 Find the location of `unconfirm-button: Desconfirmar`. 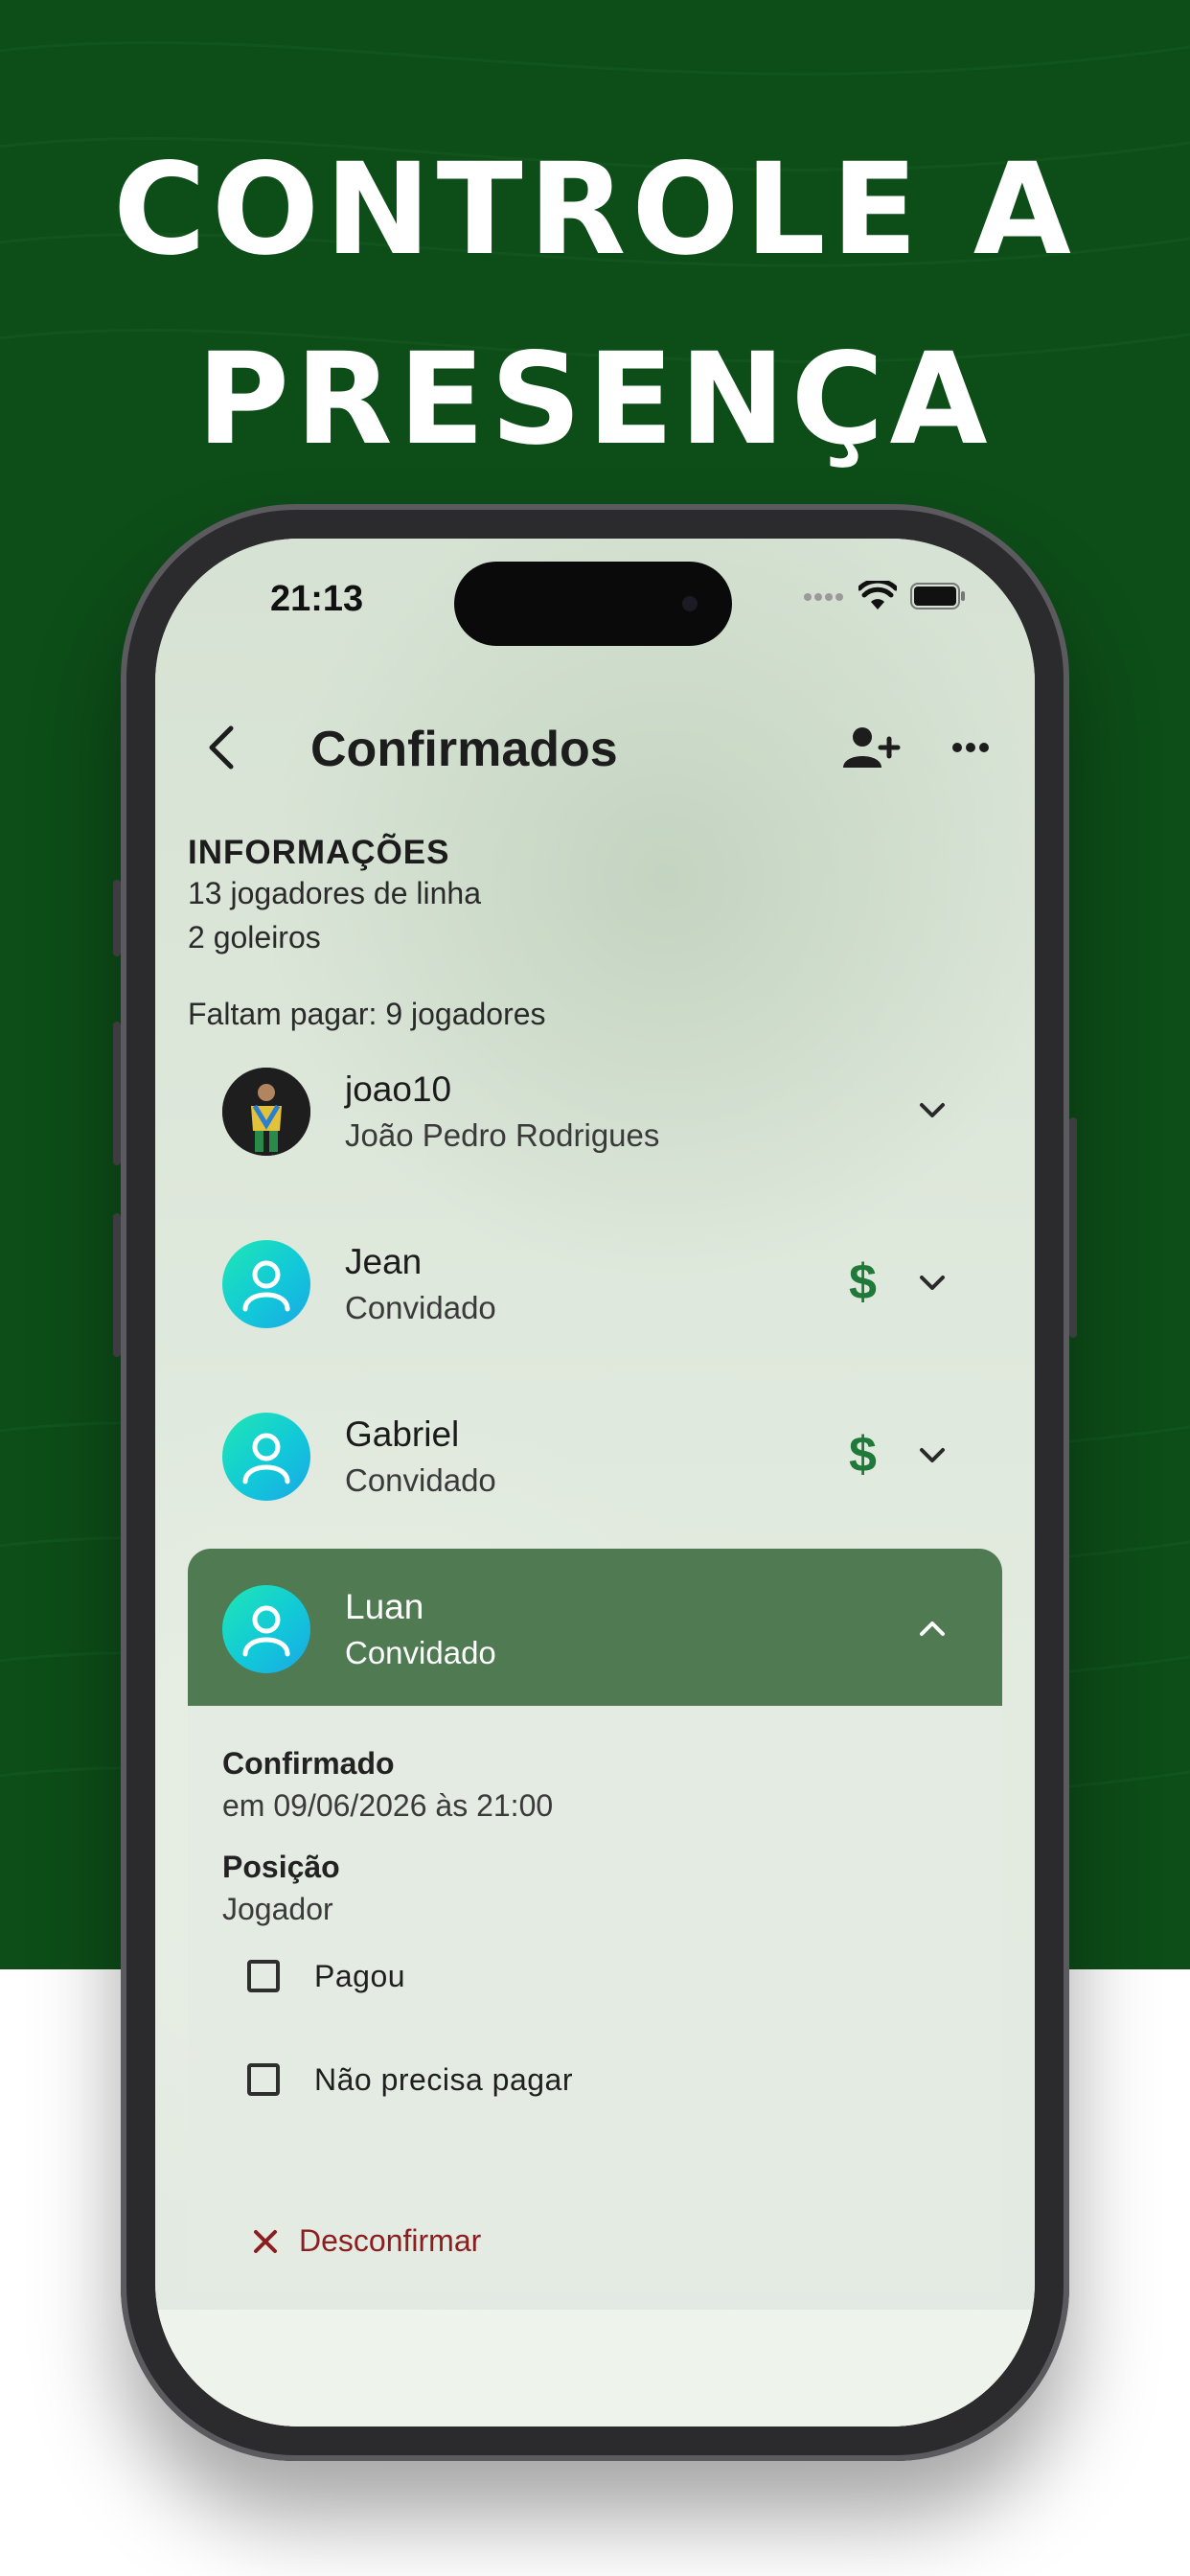

unconfirm-button: Desconfirmar is located at coordinates (366, 2241).